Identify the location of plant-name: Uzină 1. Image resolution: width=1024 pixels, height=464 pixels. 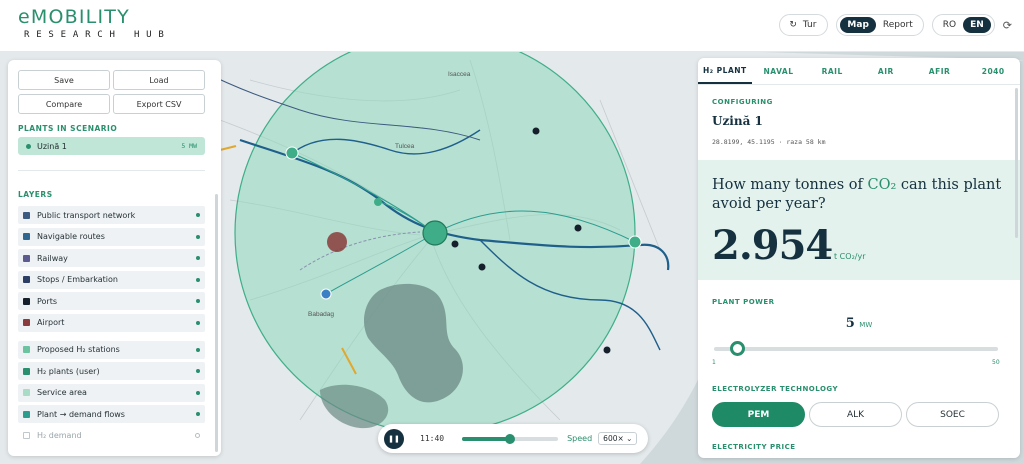
(52, 146).